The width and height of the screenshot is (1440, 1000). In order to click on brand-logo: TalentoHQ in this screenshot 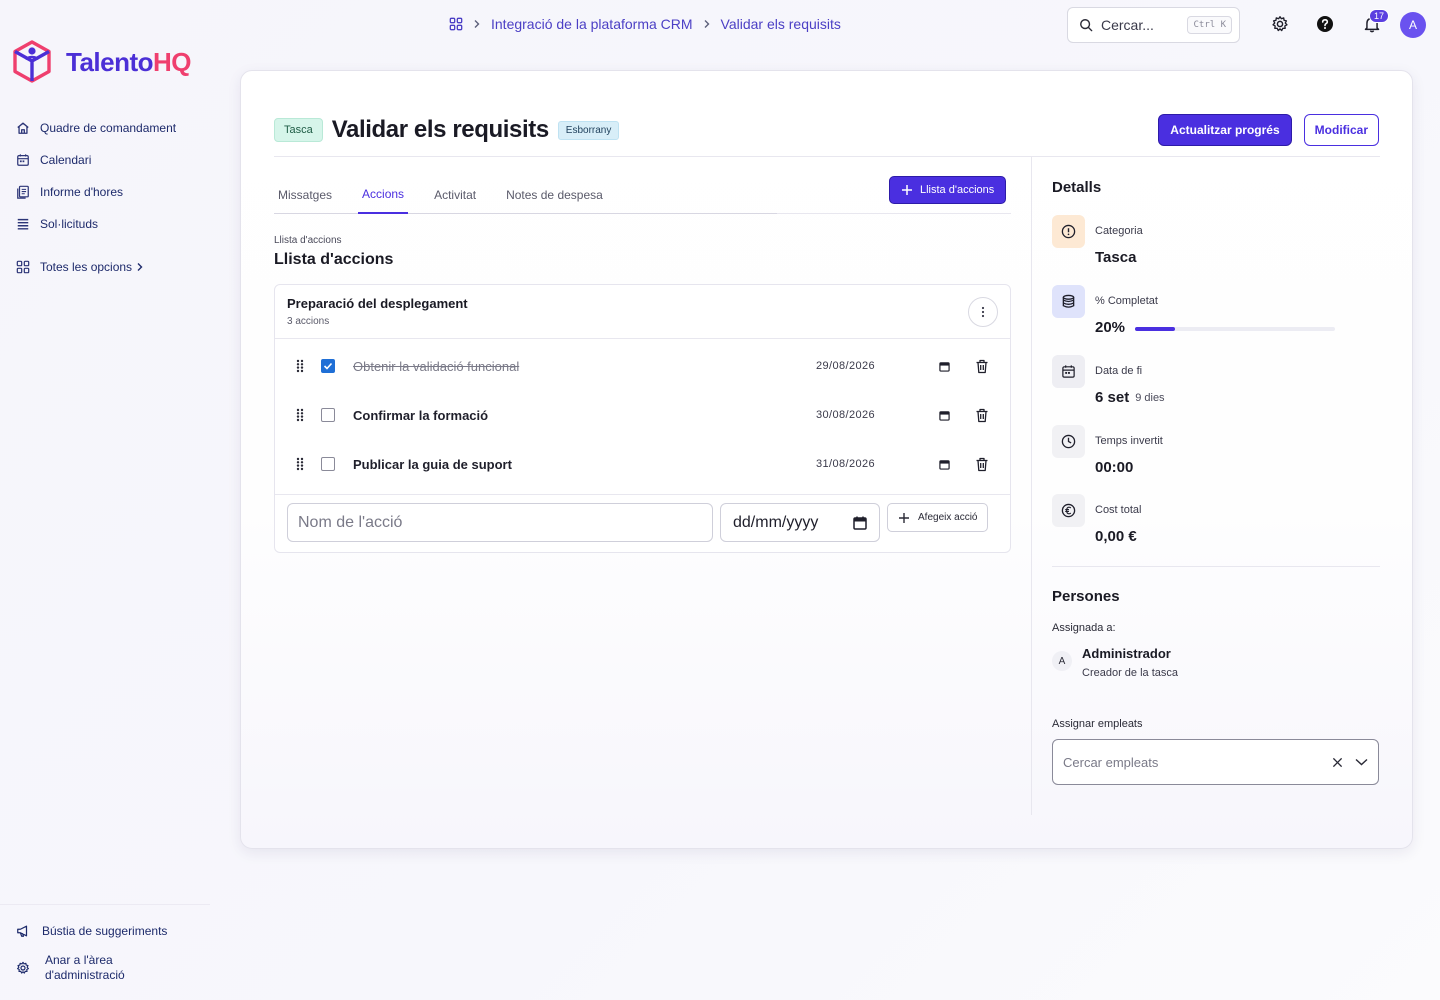, I will do `click(102, 62)`.